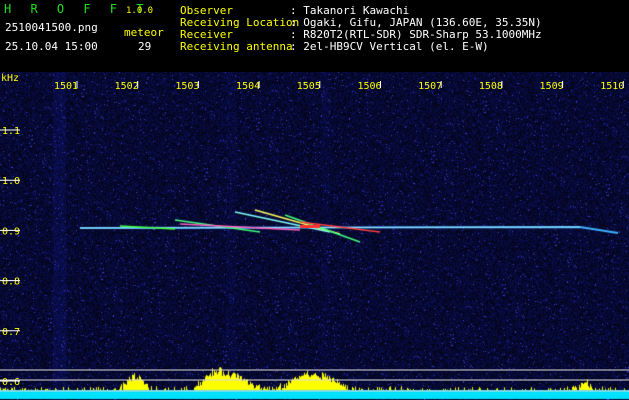 Image resolution: width=629 pixels, height=400 pixels. What do you see at coordinates (66, 86) in the screenshot?
I see `x-tick-label-1501: 1501` at bounding box center [66, 86].